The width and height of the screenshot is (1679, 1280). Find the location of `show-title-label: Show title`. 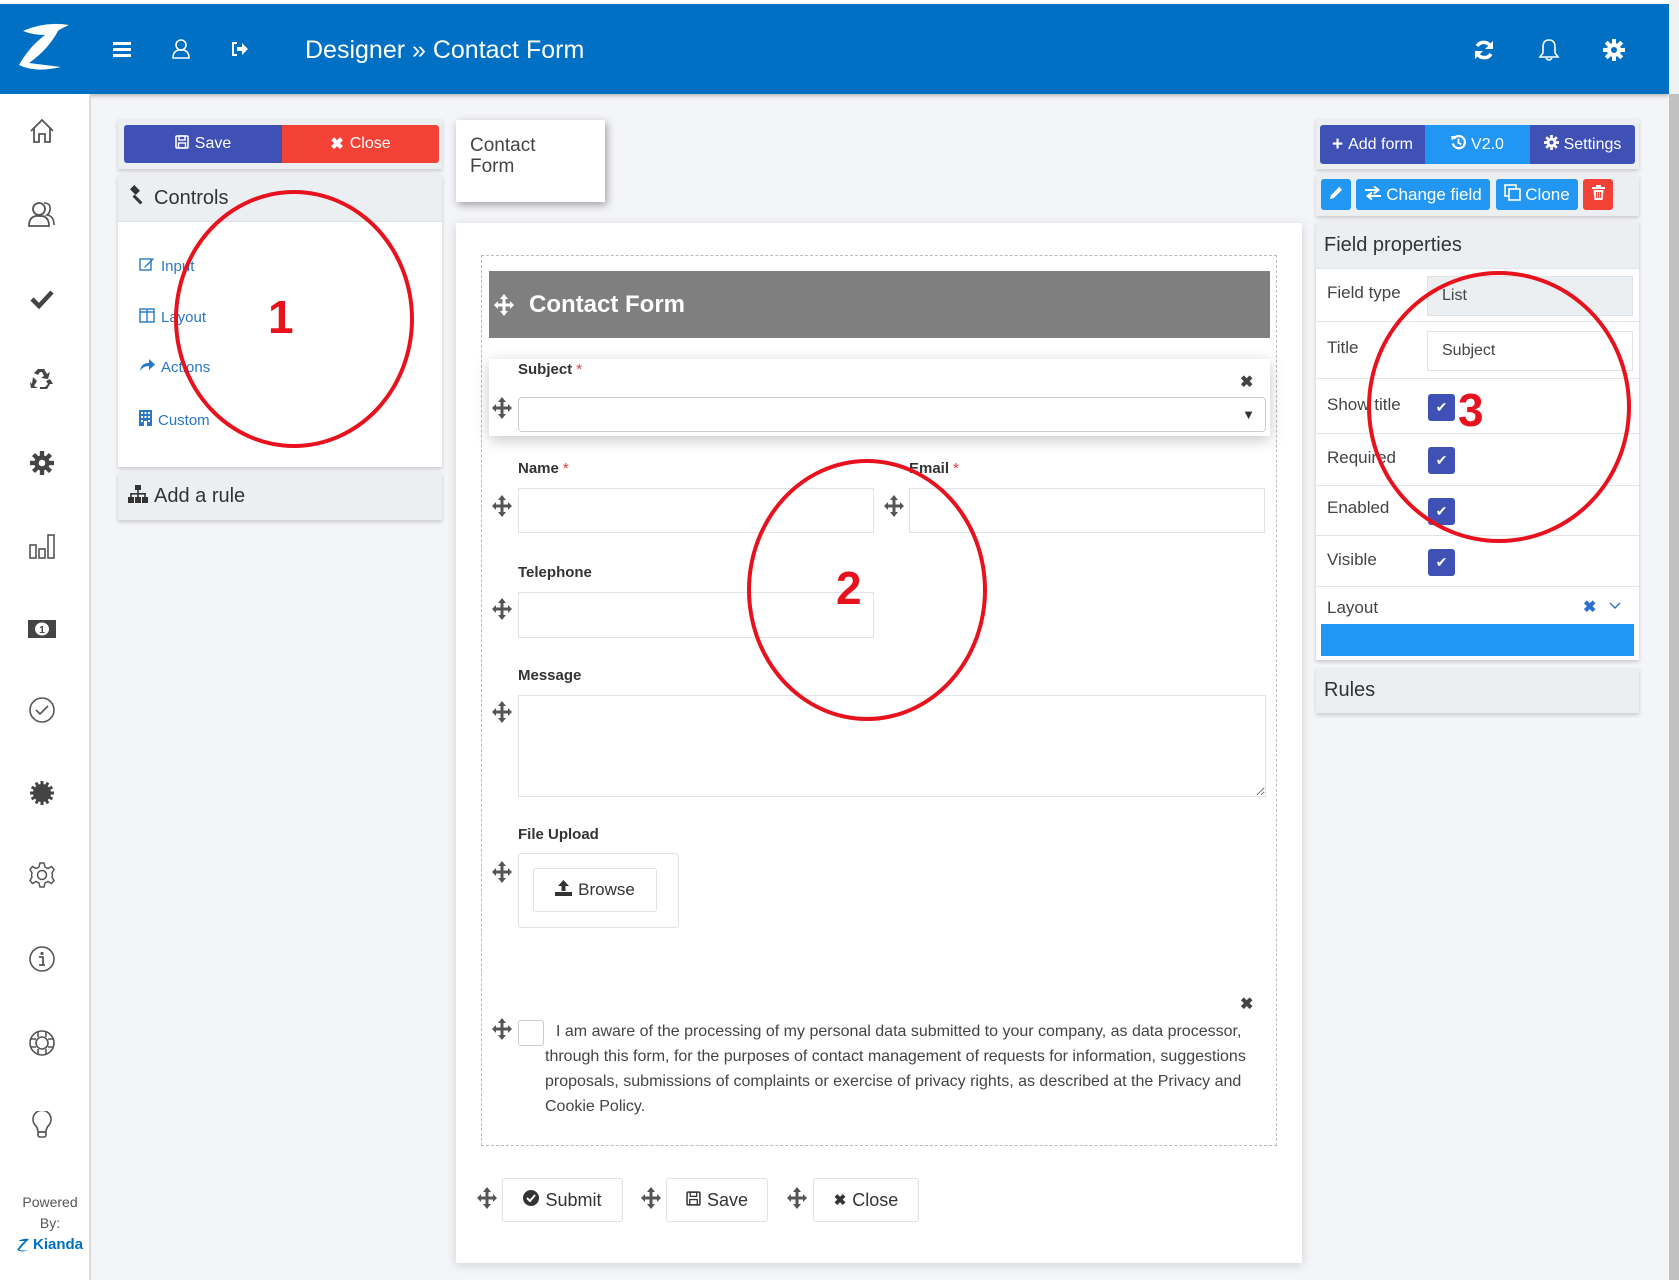

show-title-label: Show title is located at coordinates (1364, 404).